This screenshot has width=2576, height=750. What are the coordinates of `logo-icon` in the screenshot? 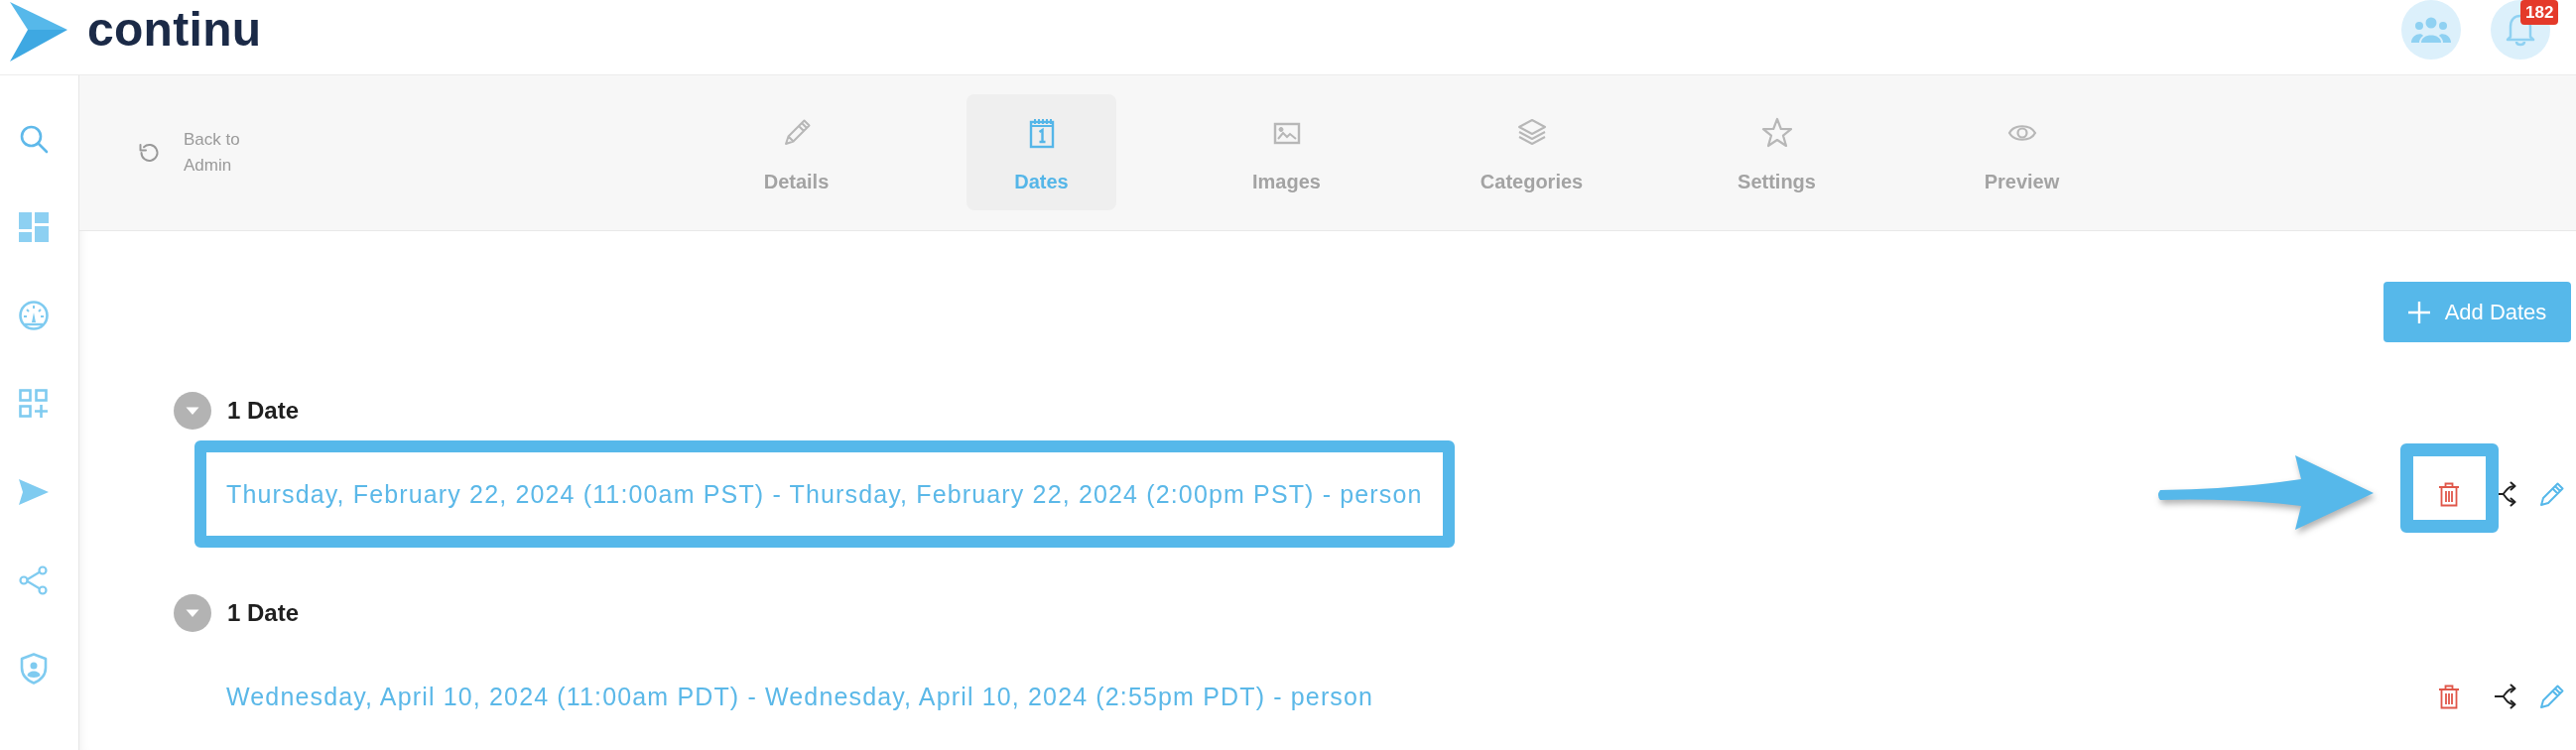 It's located at (39, 32).